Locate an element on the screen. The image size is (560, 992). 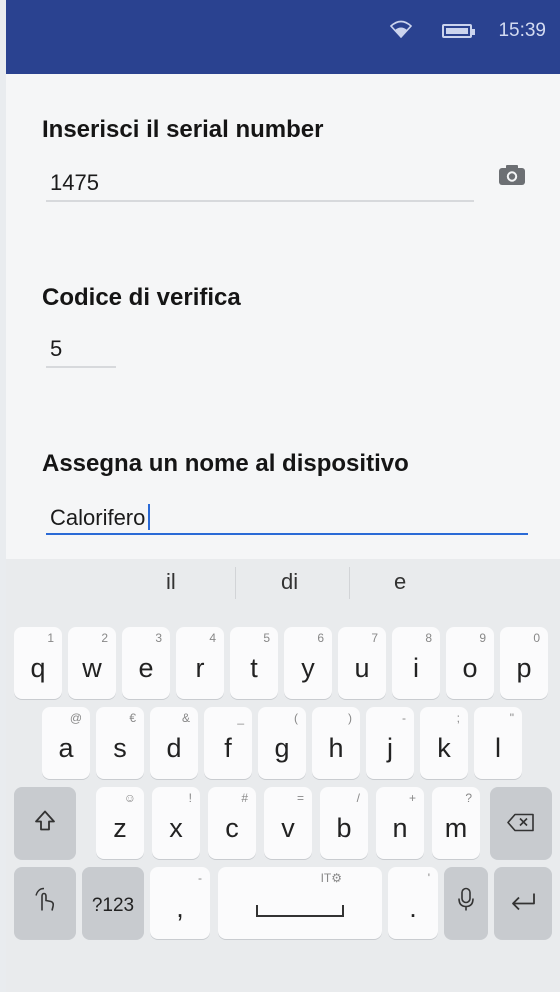
key-alt-char: 8 is located at coordinates (428, 638).